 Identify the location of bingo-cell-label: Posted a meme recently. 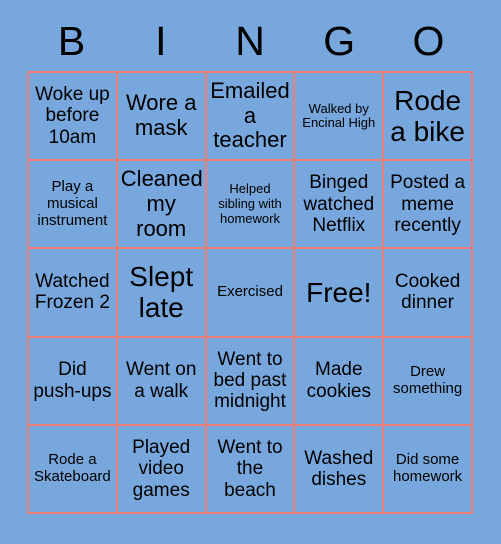
(428, 204).